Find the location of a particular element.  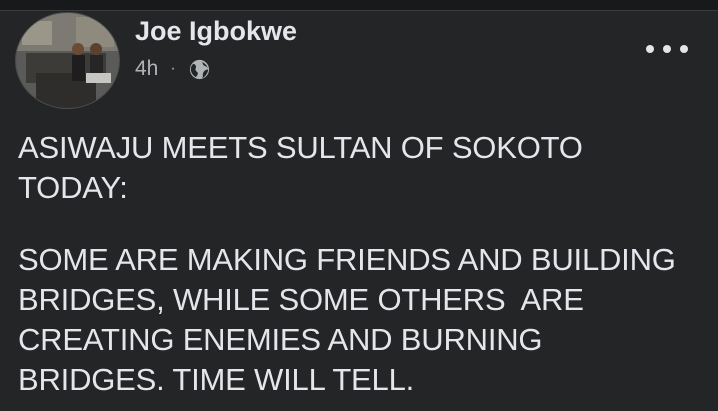

author-name: Joe Igbokwe is located at coordinates (216, 31).